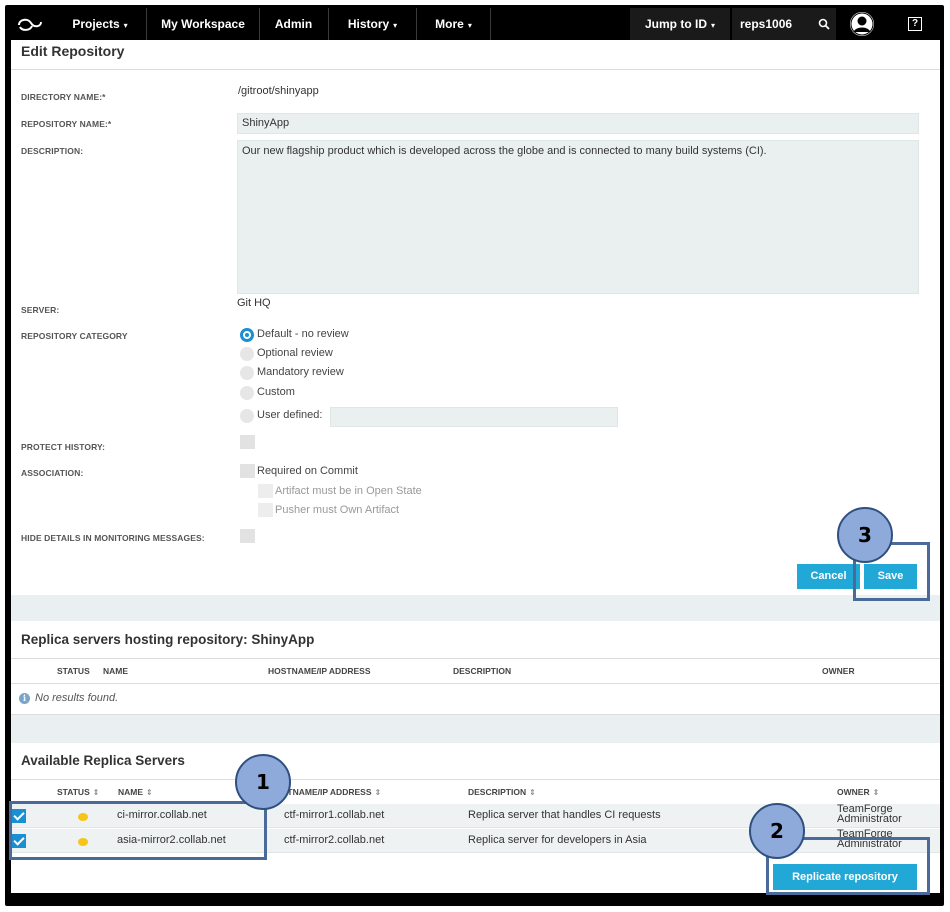 Image resolution: width=950 pixels, height=912 pixels. I want to click on hide-details-checkbox, so click(247, 536).